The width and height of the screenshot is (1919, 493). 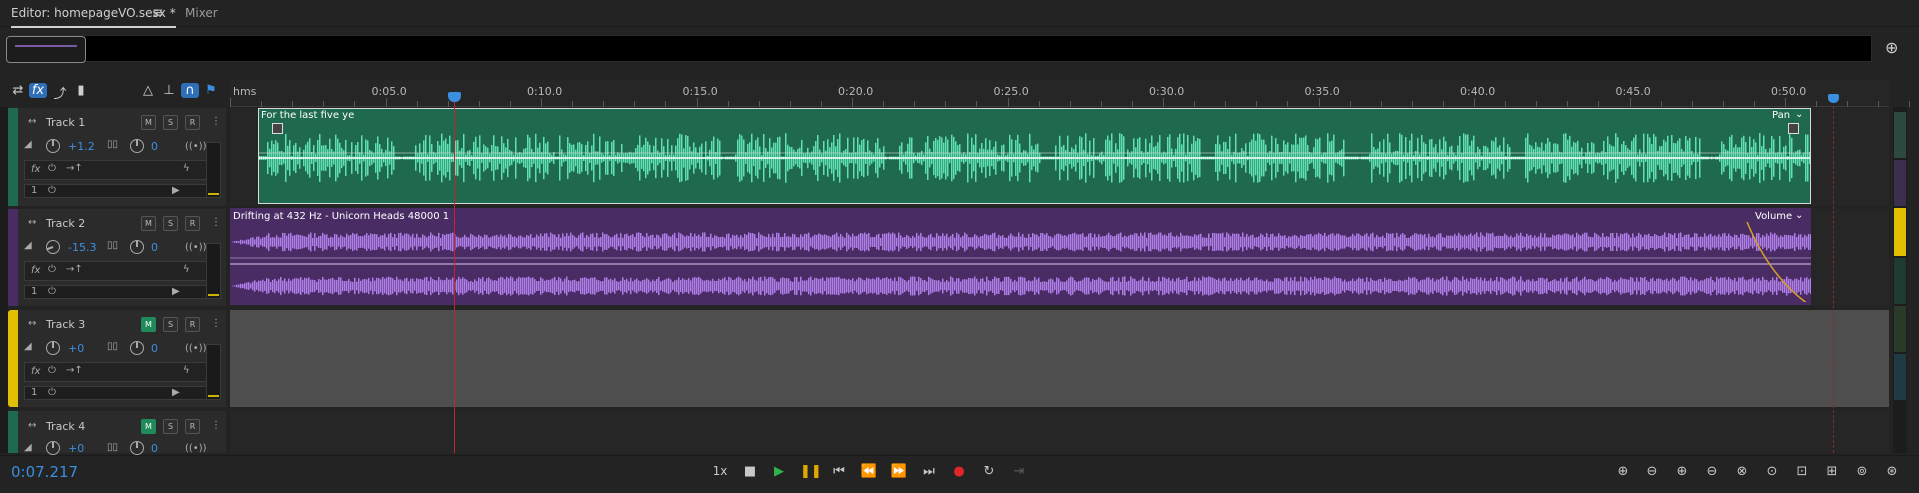 I want to click on tab-mixer: Mixer, so click(x=201, y=13).